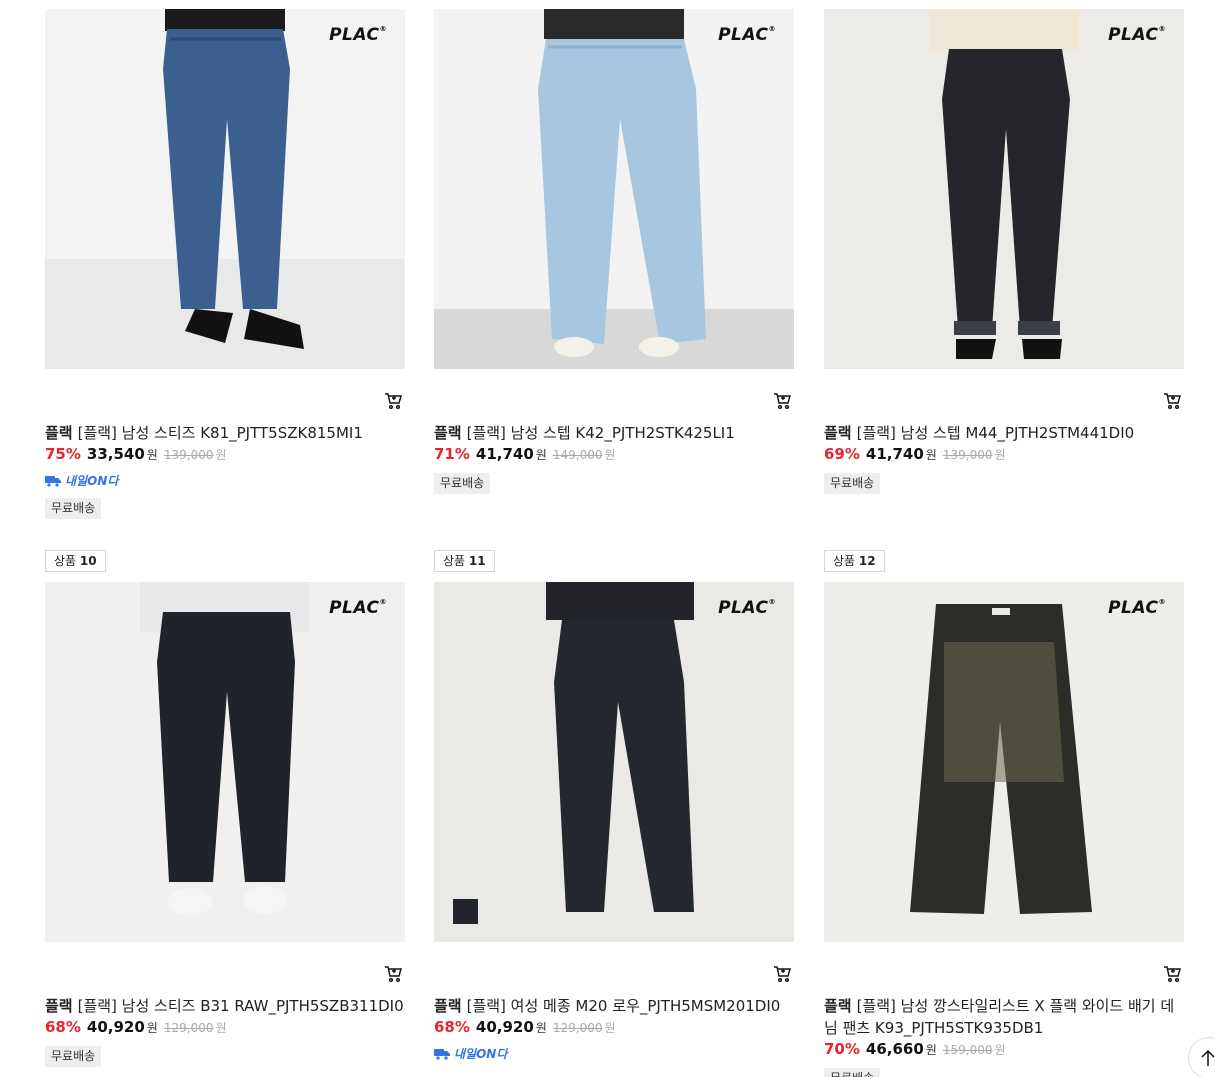  What do you see at coordinates (465, 911) in the screenshot?
I see `color-swatch` at bounding box center [465, 911].